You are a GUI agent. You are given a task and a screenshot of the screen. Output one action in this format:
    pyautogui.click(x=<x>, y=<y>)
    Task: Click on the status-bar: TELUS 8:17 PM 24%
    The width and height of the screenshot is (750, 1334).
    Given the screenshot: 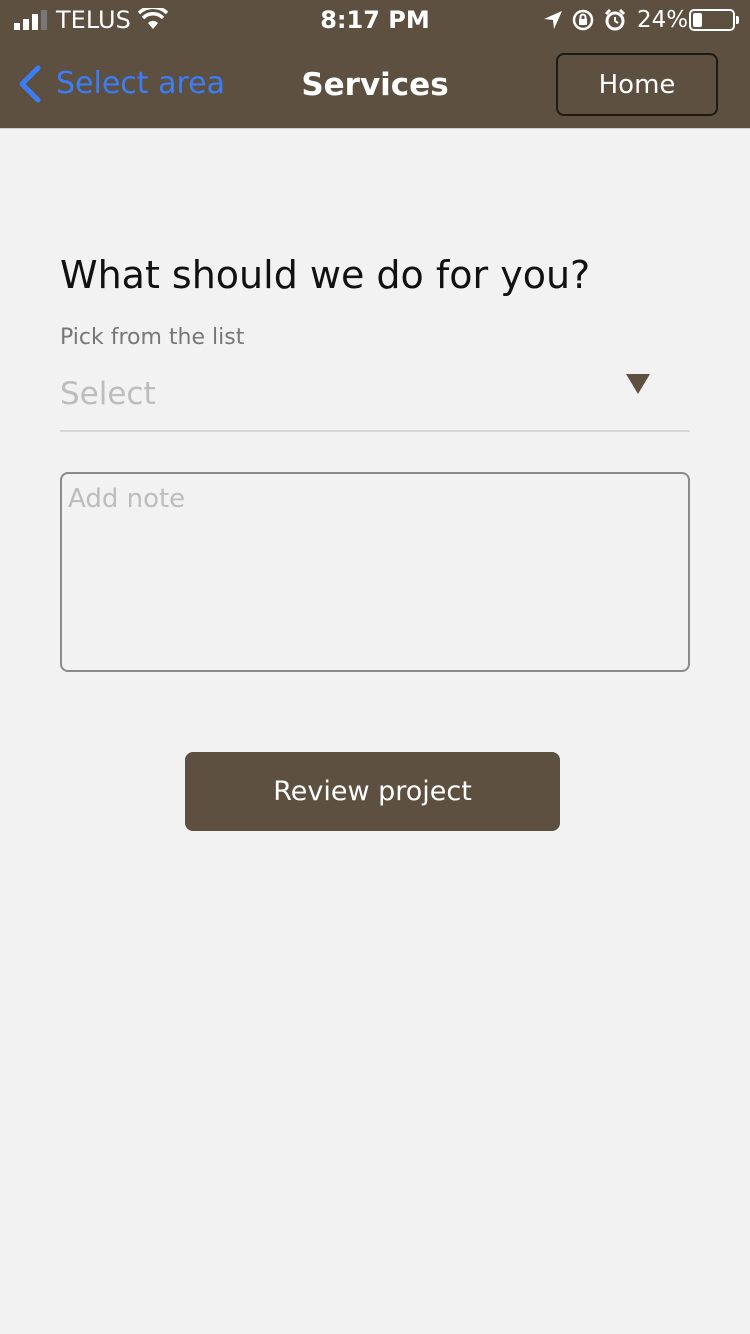 What is the action you would take?
    pyautogui.click(x=375, y=20)
    